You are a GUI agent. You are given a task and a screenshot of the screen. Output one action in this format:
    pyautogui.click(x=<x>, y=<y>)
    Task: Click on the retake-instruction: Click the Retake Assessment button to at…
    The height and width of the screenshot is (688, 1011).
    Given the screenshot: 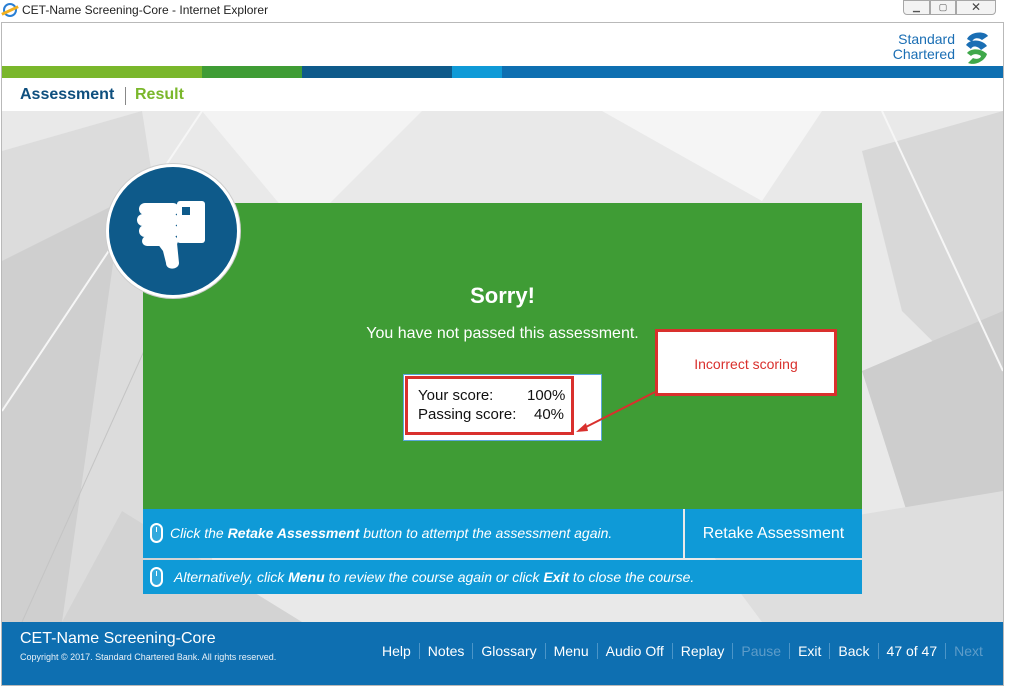 What is the action you would take?
    pyautogui.click(x=413, y=533)
    